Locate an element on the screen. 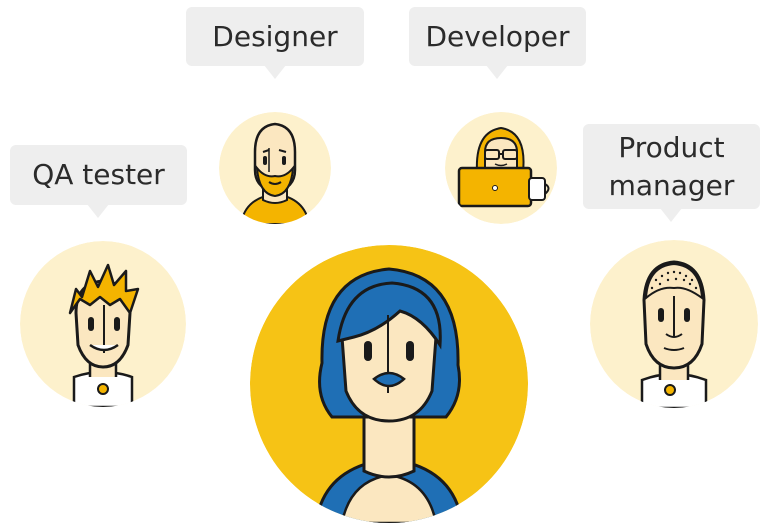 This screenshot has width=763, height=527. developer-label-bubble: Developer is located at coordinates (497, 43).